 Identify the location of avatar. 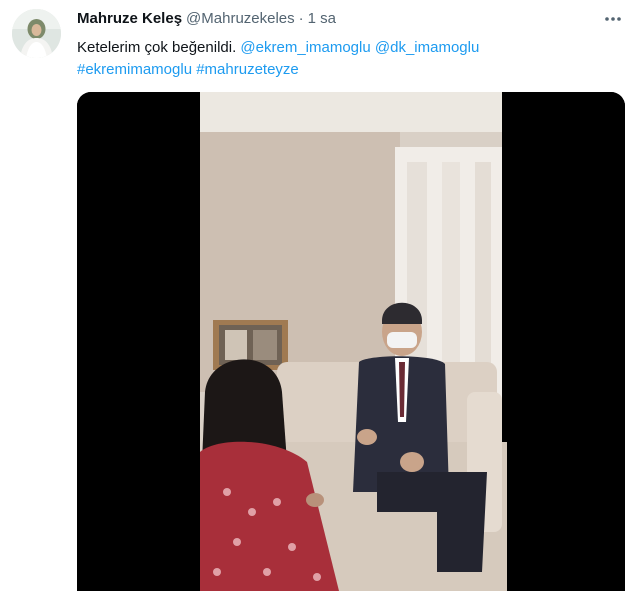
(36, 33).